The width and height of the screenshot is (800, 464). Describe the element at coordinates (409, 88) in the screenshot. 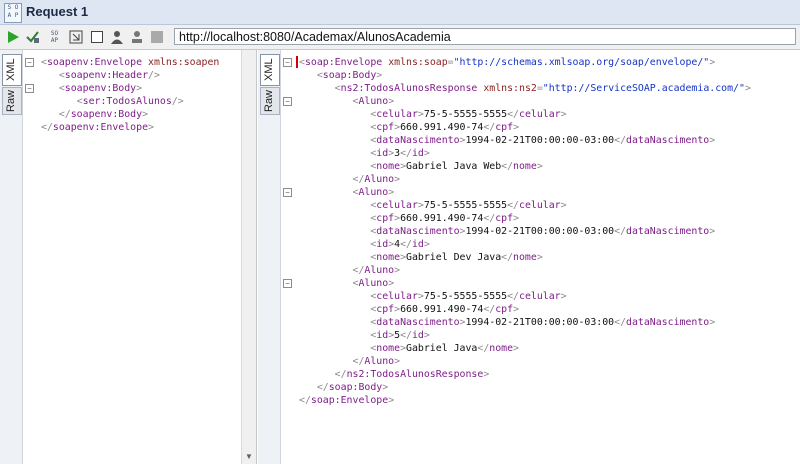

I see `code-token-tag: ns2:TodosAlunosResponse` at that location.